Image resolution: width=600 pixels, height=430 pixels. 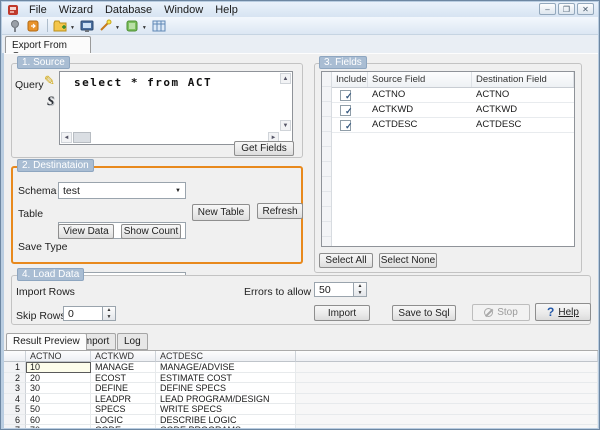 What do you see at coordinates (563, 312) in the screenshot?
I see `help-button: ? Help` at bounding box center [563, 312].